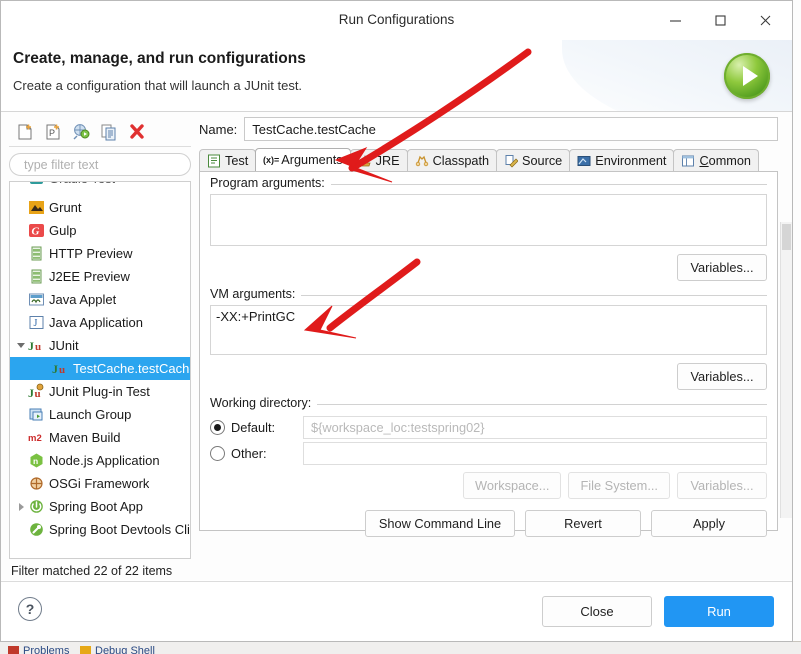 This screenshot has width=801, height=654. What do you see at coordinates (109, 132) in the screenshot?
I see `duplicate-configuration-icon` at bounding box center [109, 132].